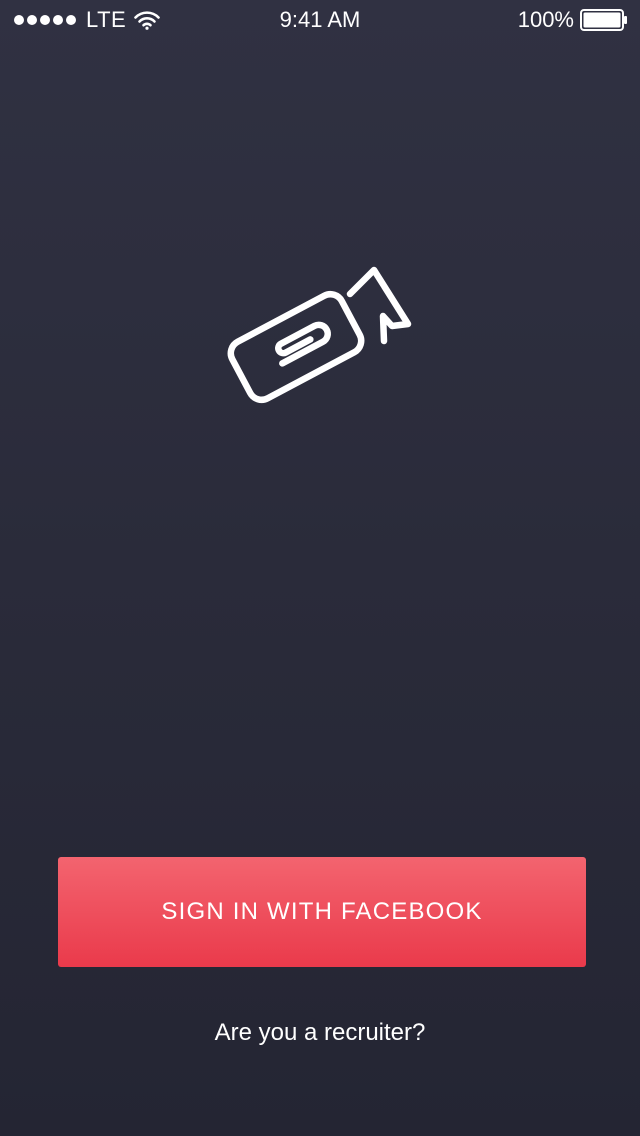 The height and width of the screenshot is (1136, 640). Describe the element at coordinates (603, 20) in the screenshot. I see `battery-icon` at that location.